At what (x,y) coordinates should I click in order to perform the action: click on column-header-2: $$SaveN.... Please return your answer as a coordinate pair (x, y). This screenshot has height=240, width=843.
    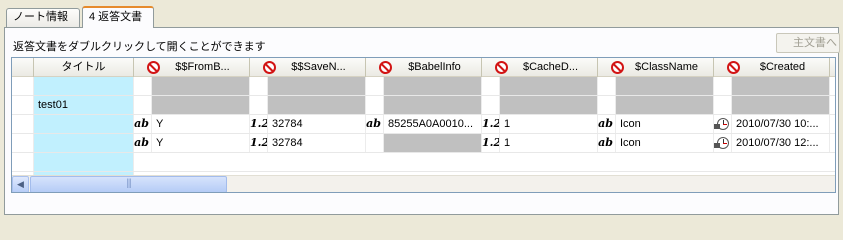
    Looking at the image, I should click on (308, 67).